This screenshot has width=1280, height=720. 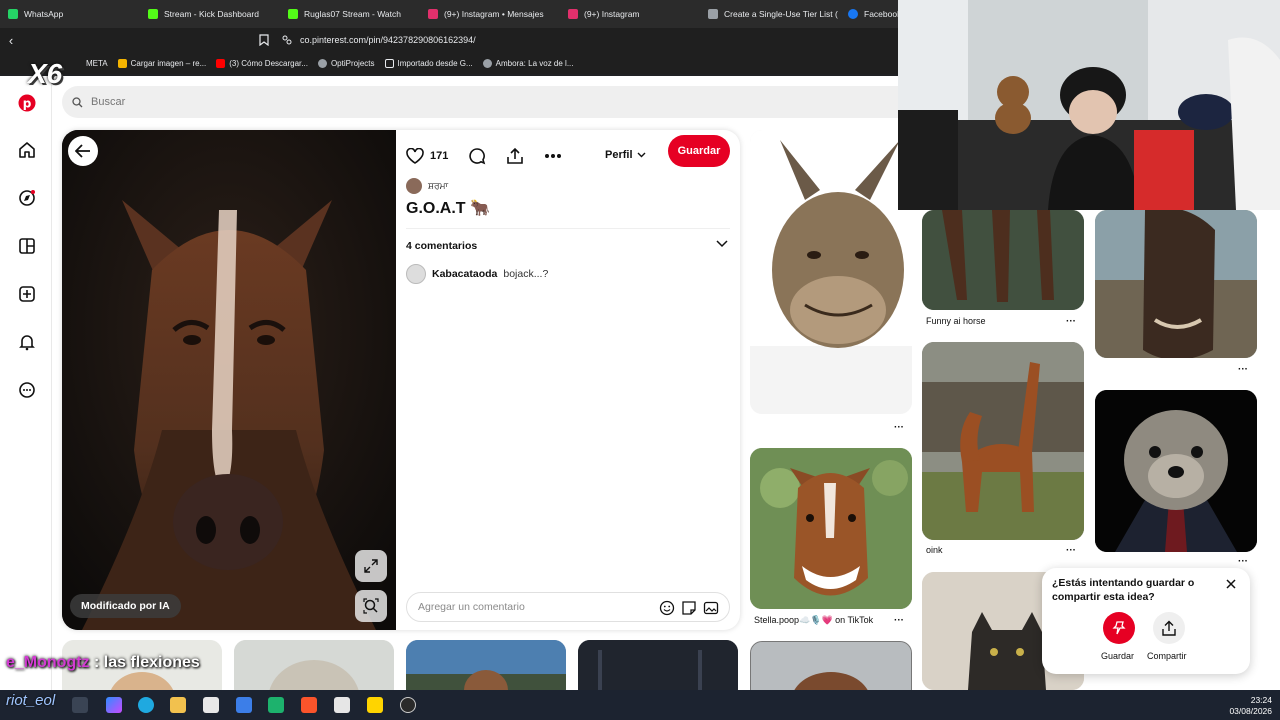 I want to click on svg-text: p, so click(x=27, y=104).